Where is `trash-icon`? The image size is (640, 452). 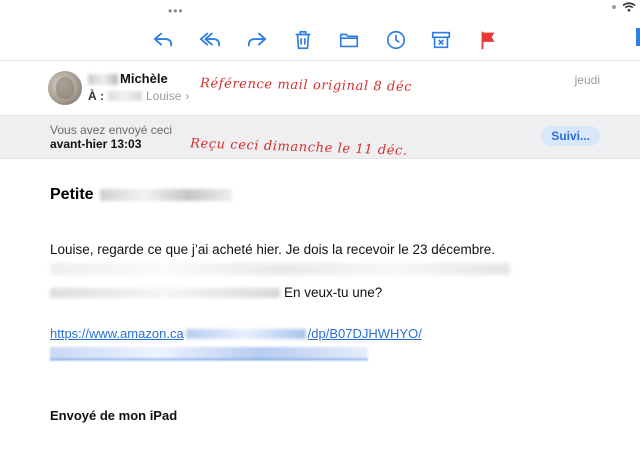
trash-icon is located at coordinates (303, 40).